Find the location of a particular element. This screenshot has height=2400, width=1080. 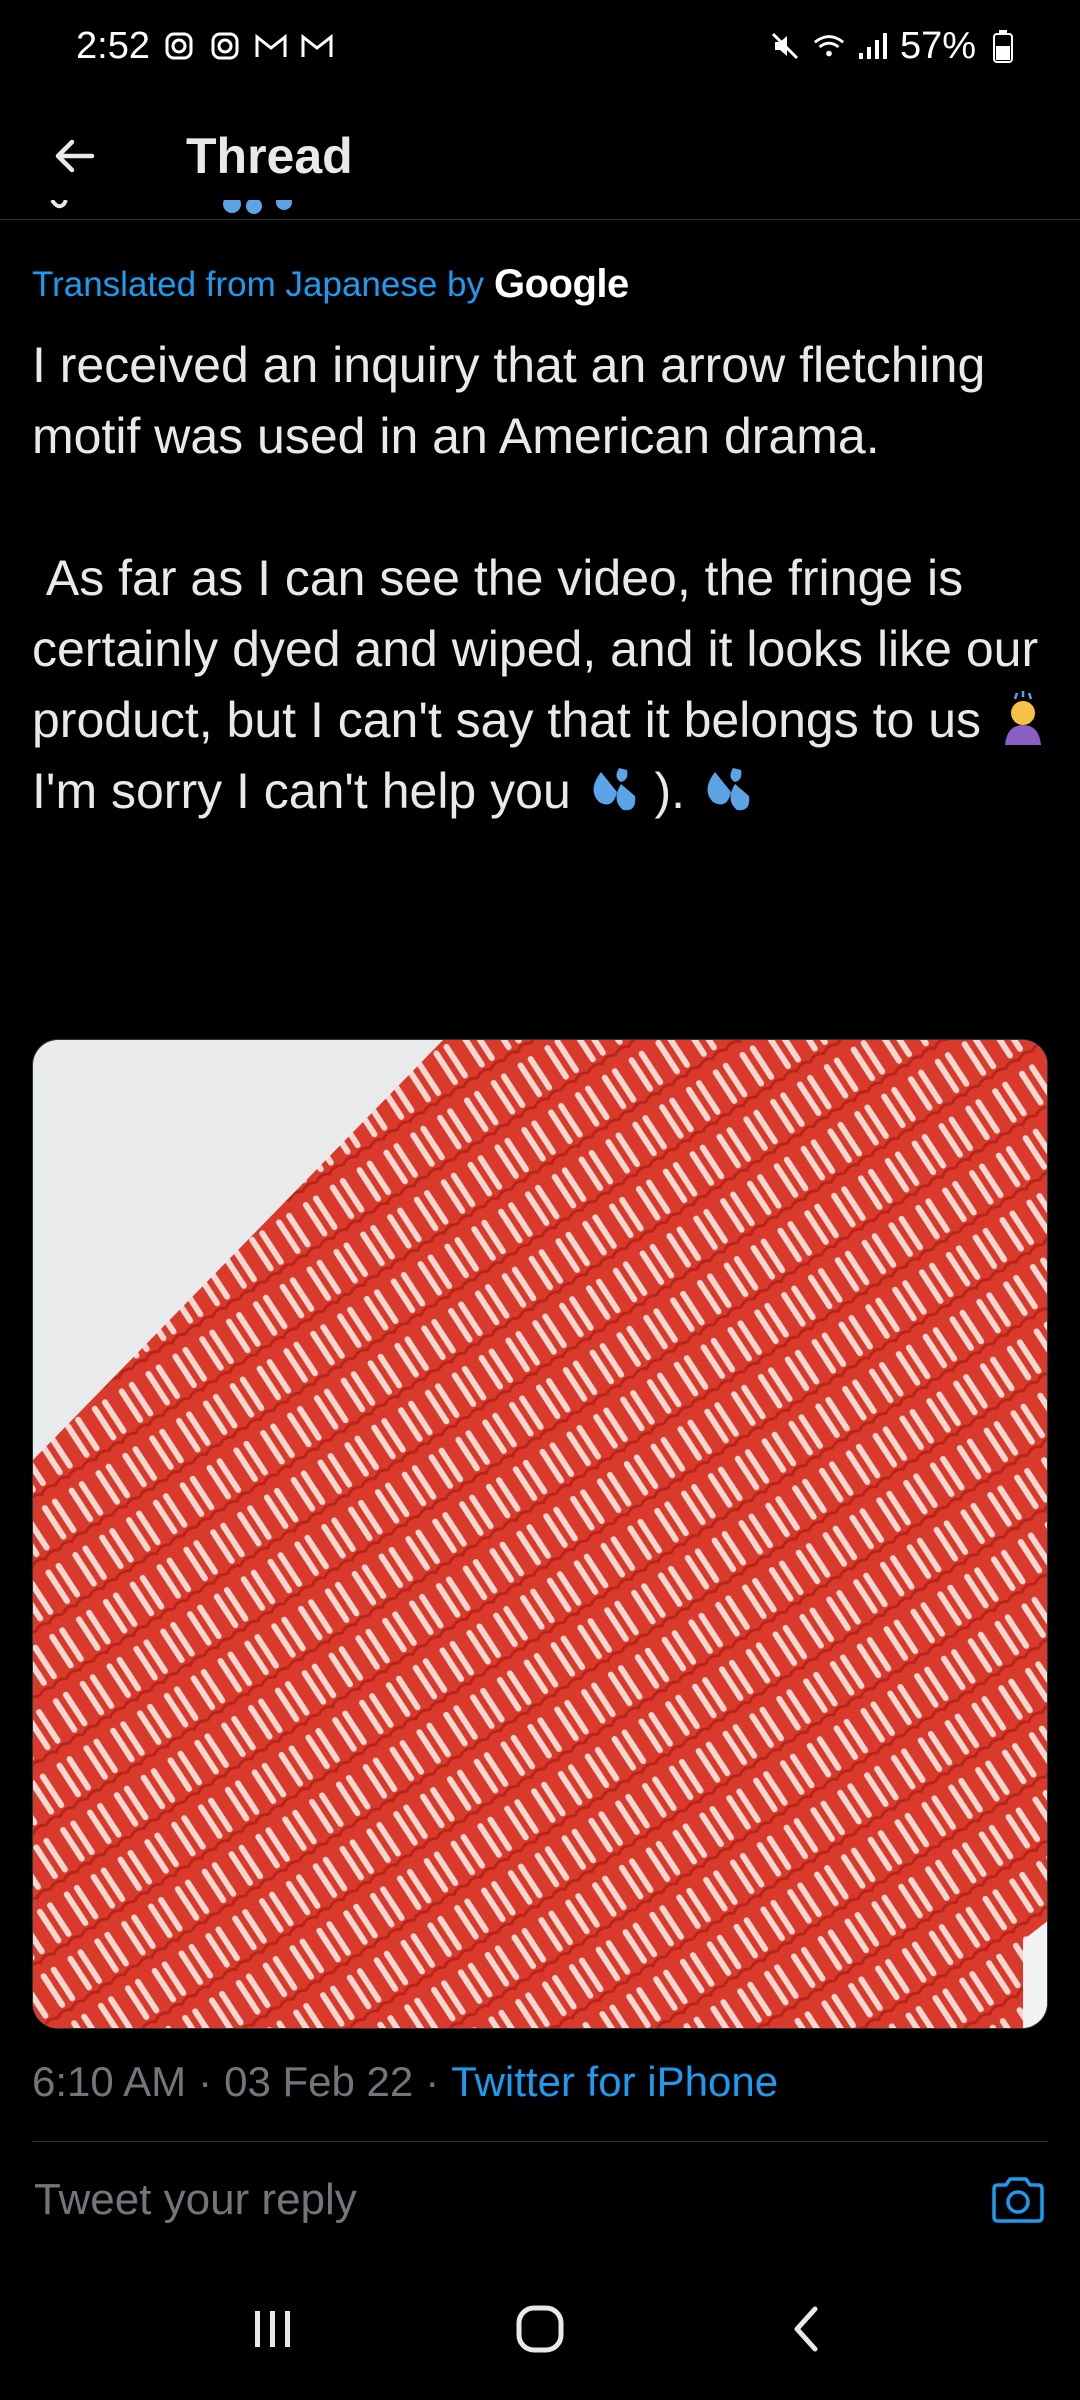

translation-label: Translated from Japanese by Google is located at coordinates (330, 284).